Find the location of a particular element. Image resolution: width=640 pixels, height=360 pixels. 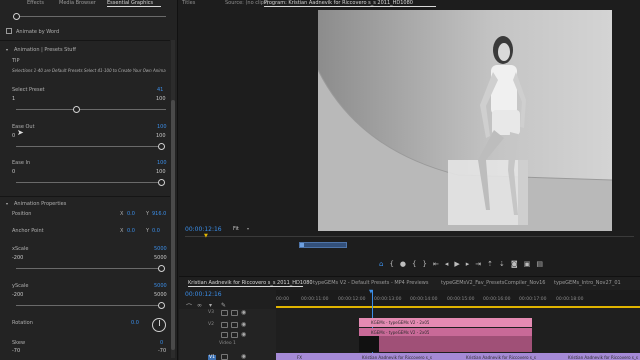

ease-in-min: 0 is located at coordinates (14, 172).